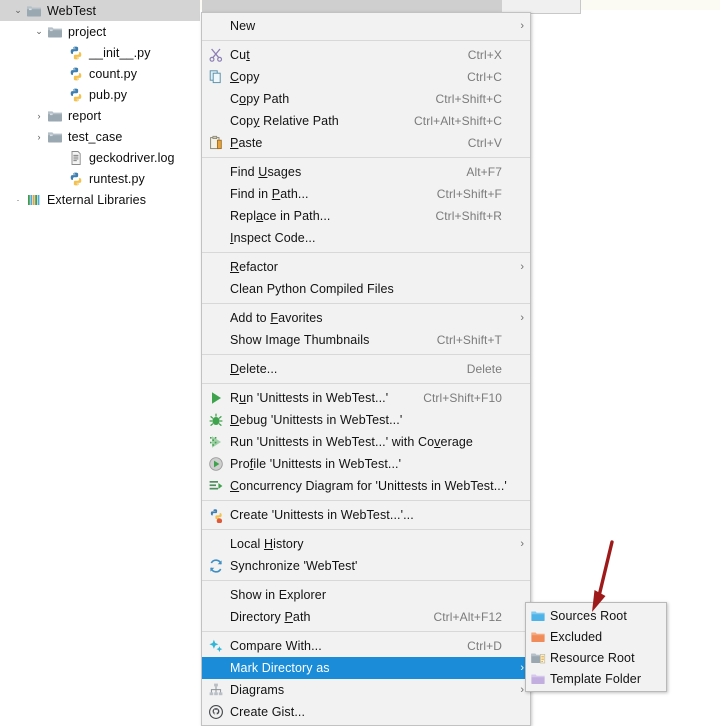 The width and height of the screenshot is (720, 726). I want to click on menu-item-show-in-explorer: Show in Explorer, so click(366, 595).